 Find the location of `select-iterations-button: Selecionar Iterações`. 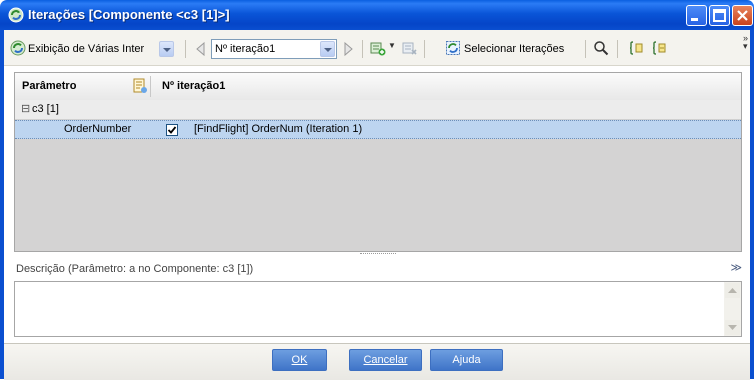

select-iterations-button: Selecionar Iterações is located at coordinates (514, 49).